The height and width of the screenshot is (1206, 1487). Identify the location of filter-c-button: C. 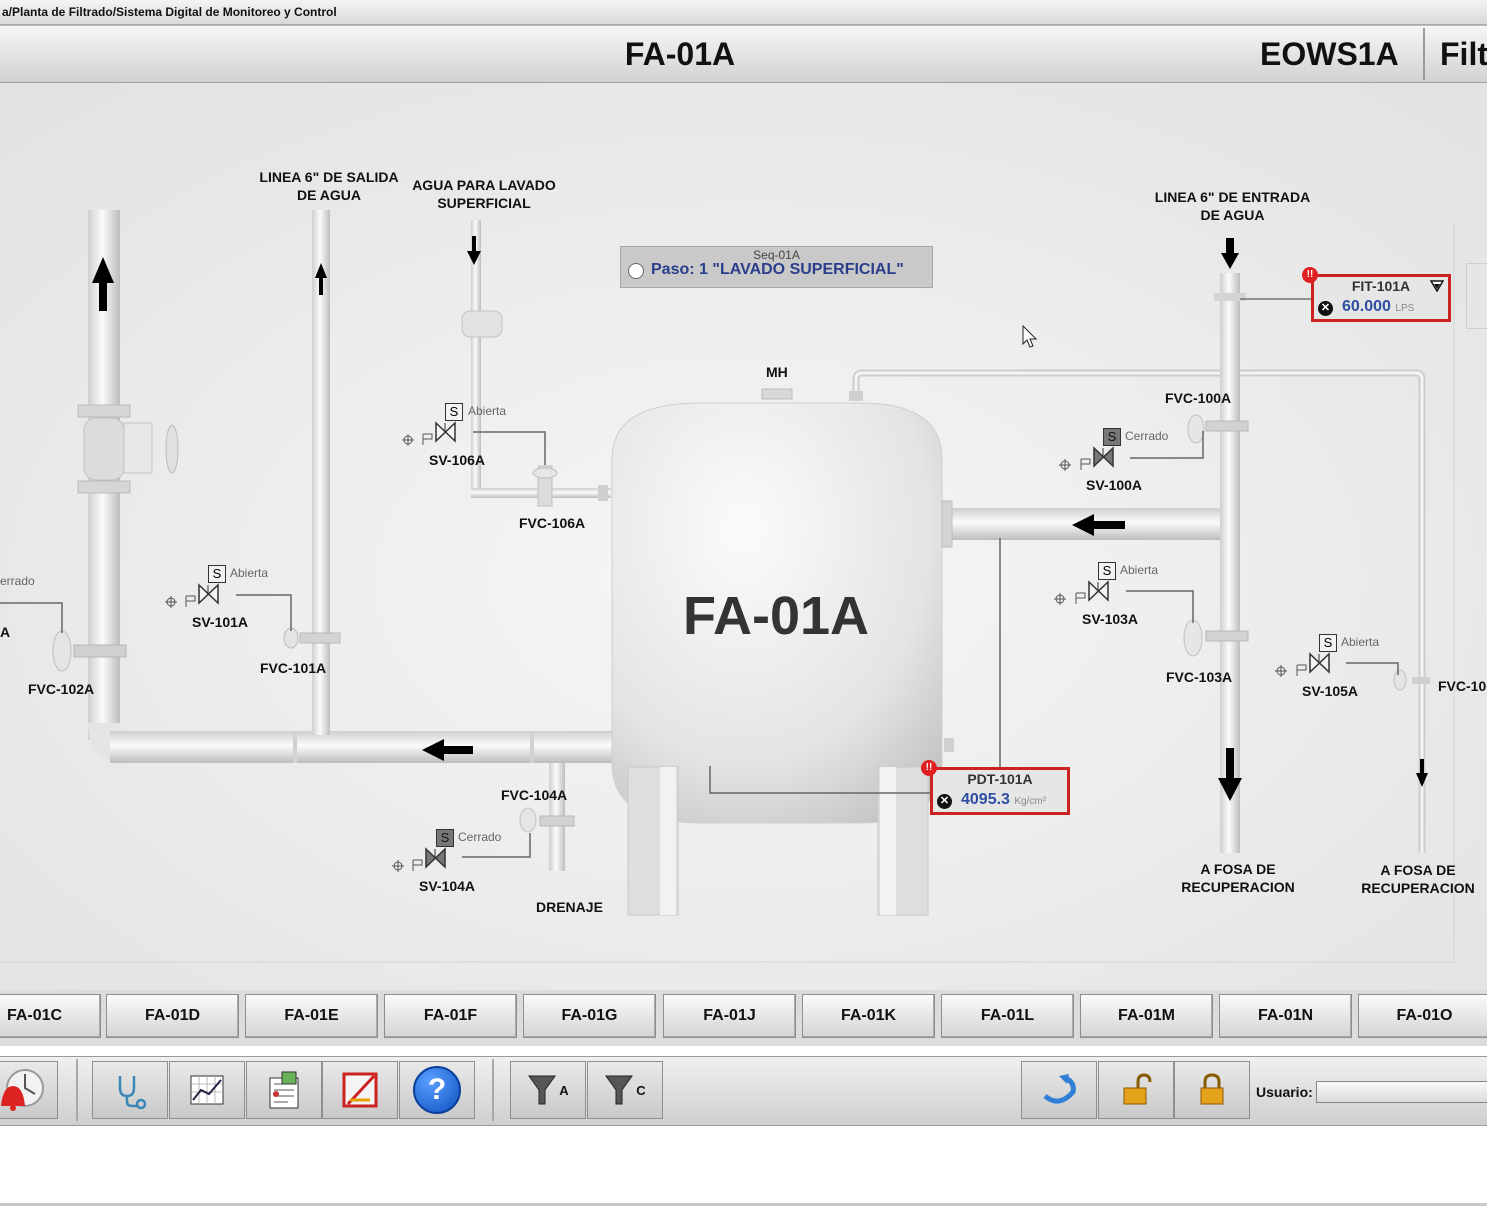
(625, 1090).